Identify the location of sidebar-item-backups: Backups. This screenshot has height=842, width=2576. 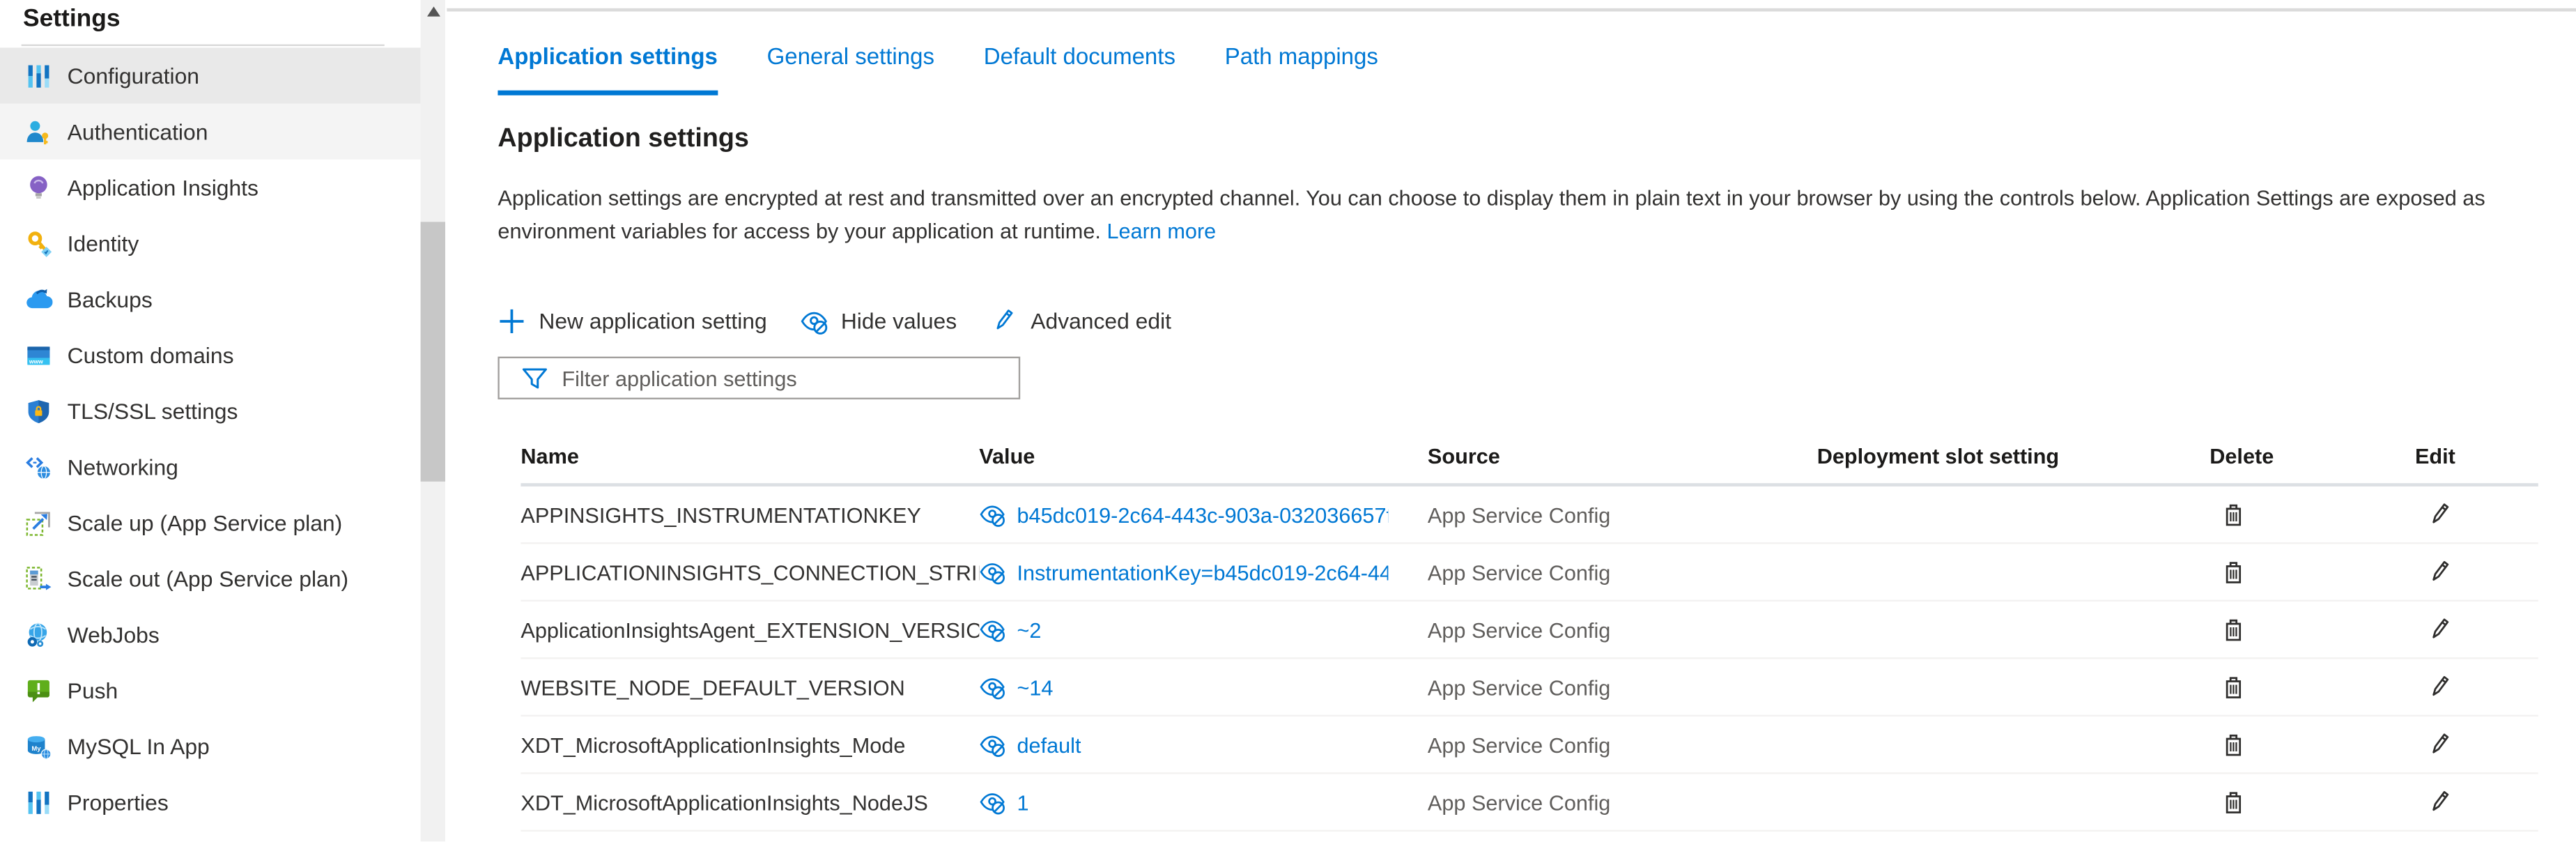
(210, 299).